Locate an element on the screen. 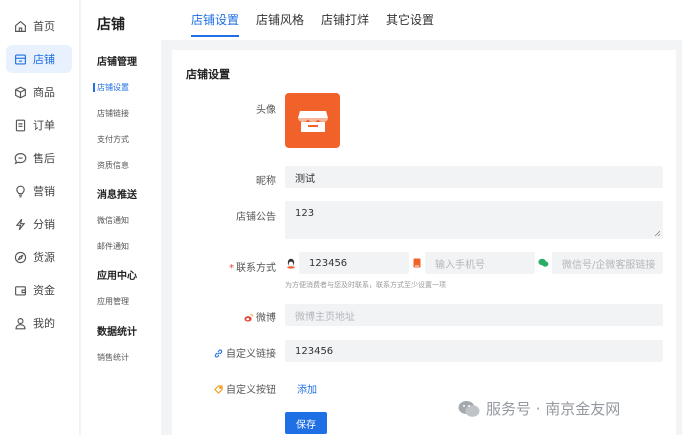 This screenshot has height=435, width=682. qq-icon is located at coordinates (291, 263).